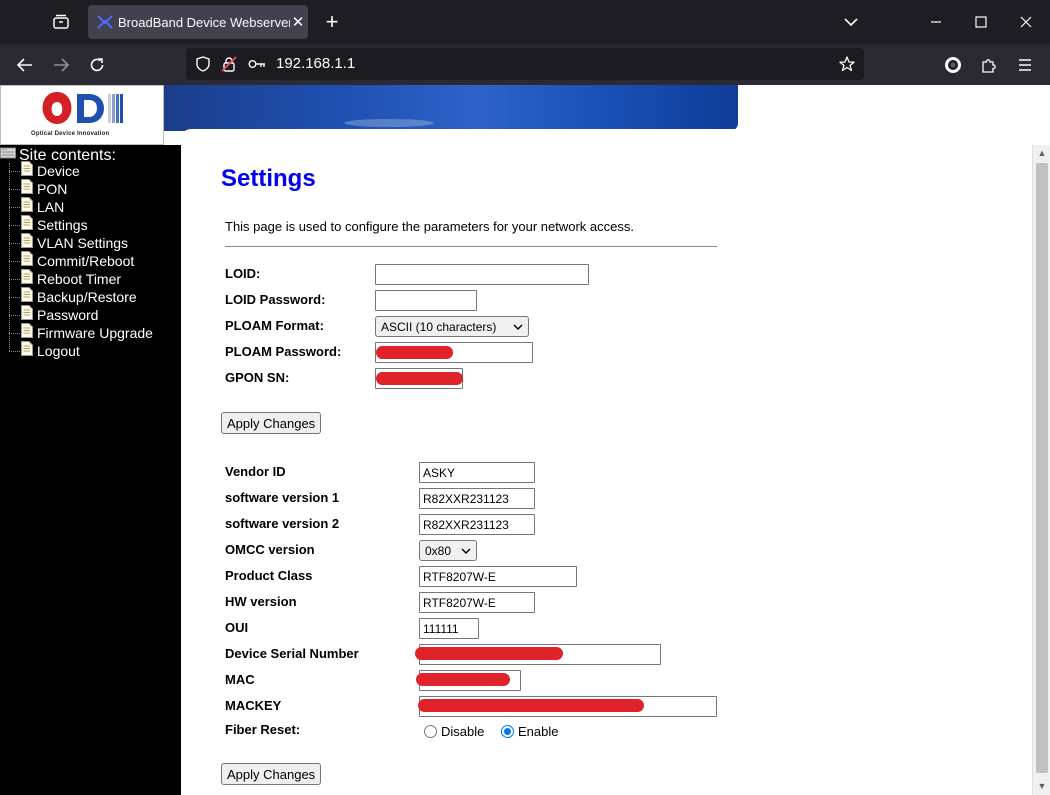 The height and width of the screenshot is (795, 1050). What do you see at coordinates (1042, 153) in the screenshot?
I see `scroll-up-arrow-icon: ▲` at bounding box center [1042, 153].